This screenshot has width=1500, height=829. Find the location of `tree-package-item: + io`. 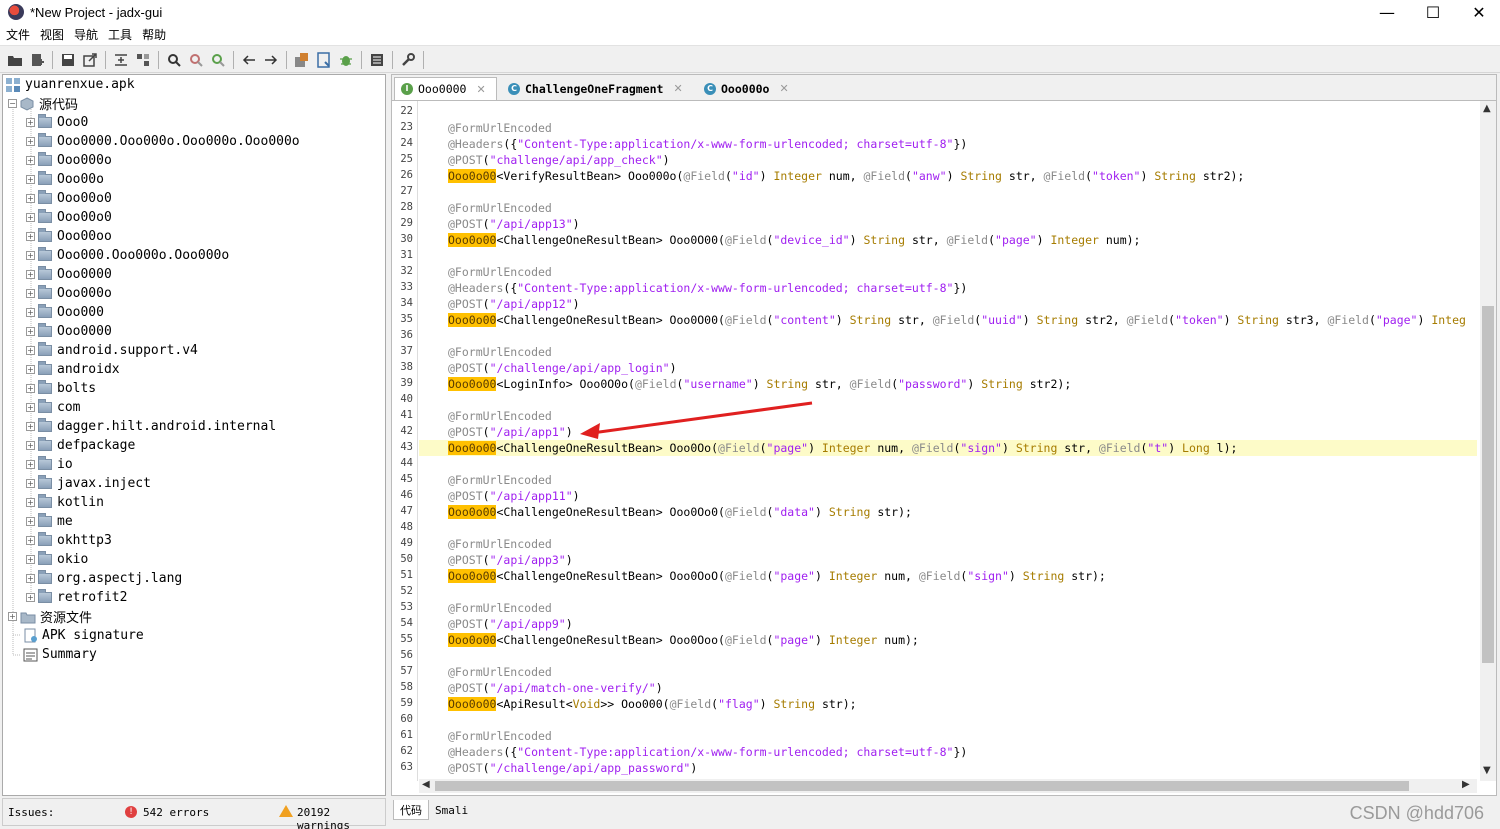

tree-package-item: + io is located at coordinates (49, 464).